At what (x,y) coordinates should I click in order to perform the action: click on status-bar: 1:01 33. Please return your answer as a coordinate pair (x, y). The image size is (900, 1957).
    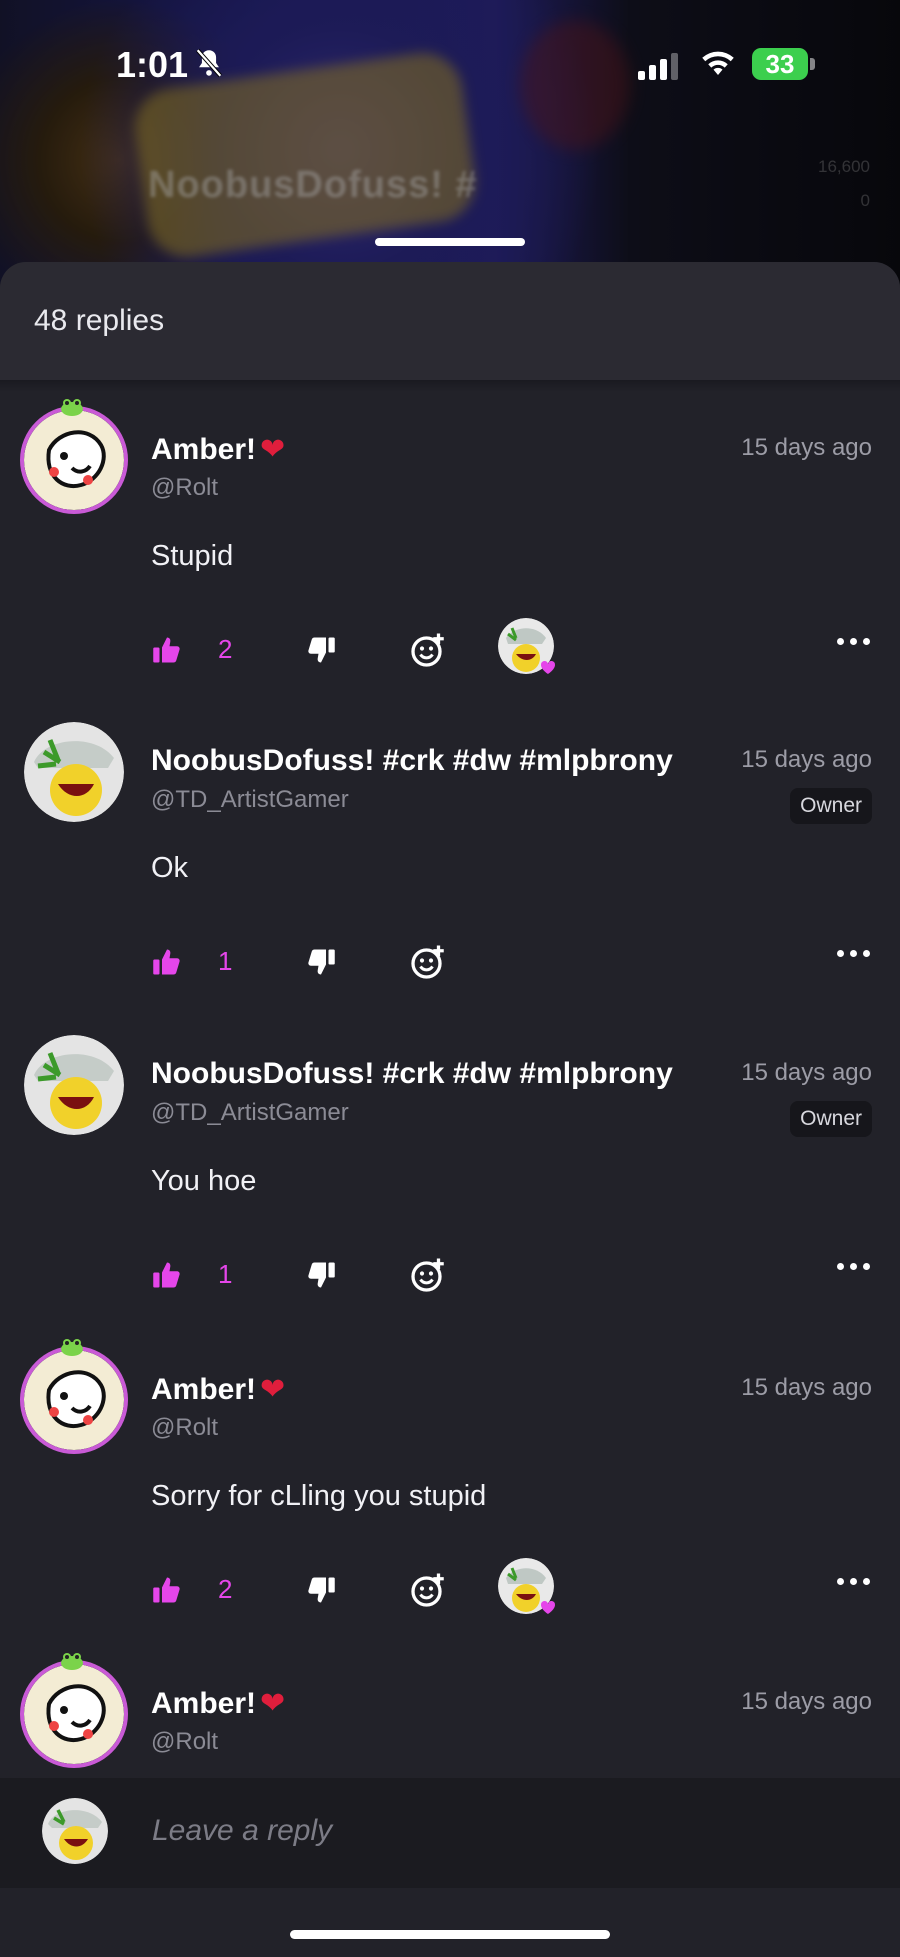
    Looking at the image, I should click on (450, 65).